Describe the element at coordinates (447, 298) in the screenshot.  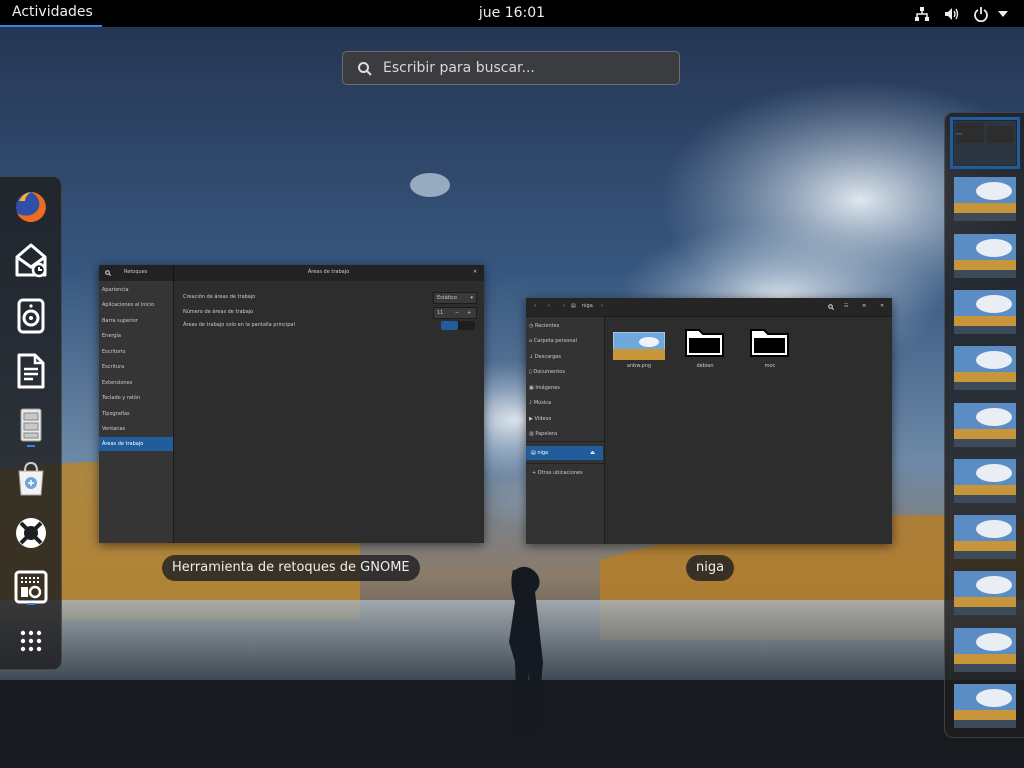
I see `dropdown-value: Estático` at that location.